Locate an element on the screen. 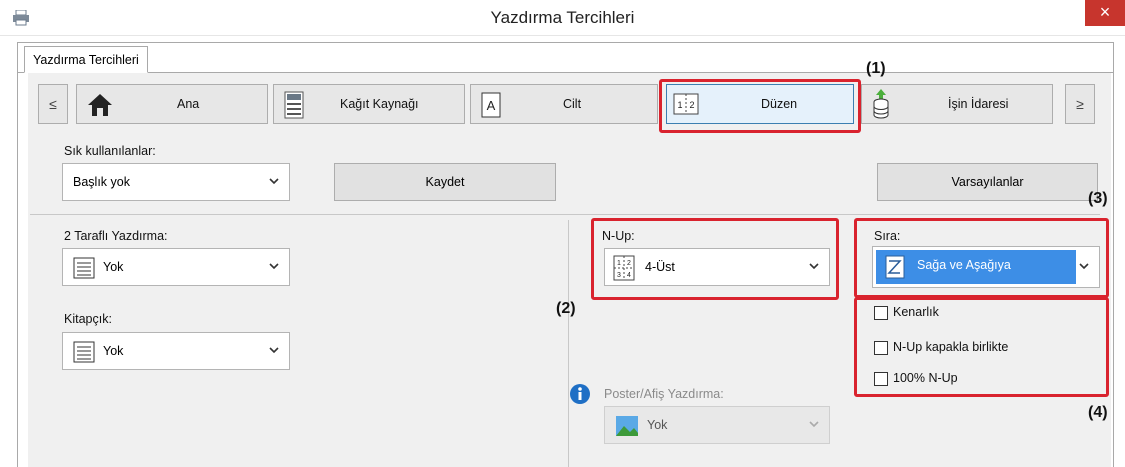  highlight-box-options is located at coordinates (981, 347).